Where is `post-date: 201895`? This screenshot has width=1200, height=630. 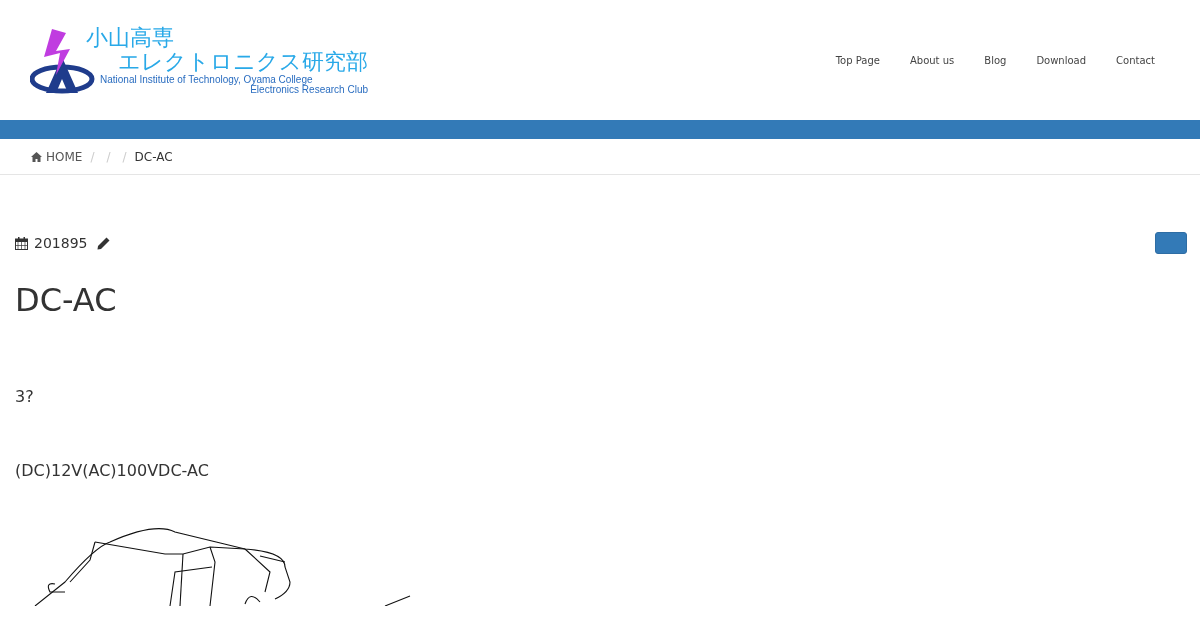
post-date: 201895 is located at coordinates (61, 243).